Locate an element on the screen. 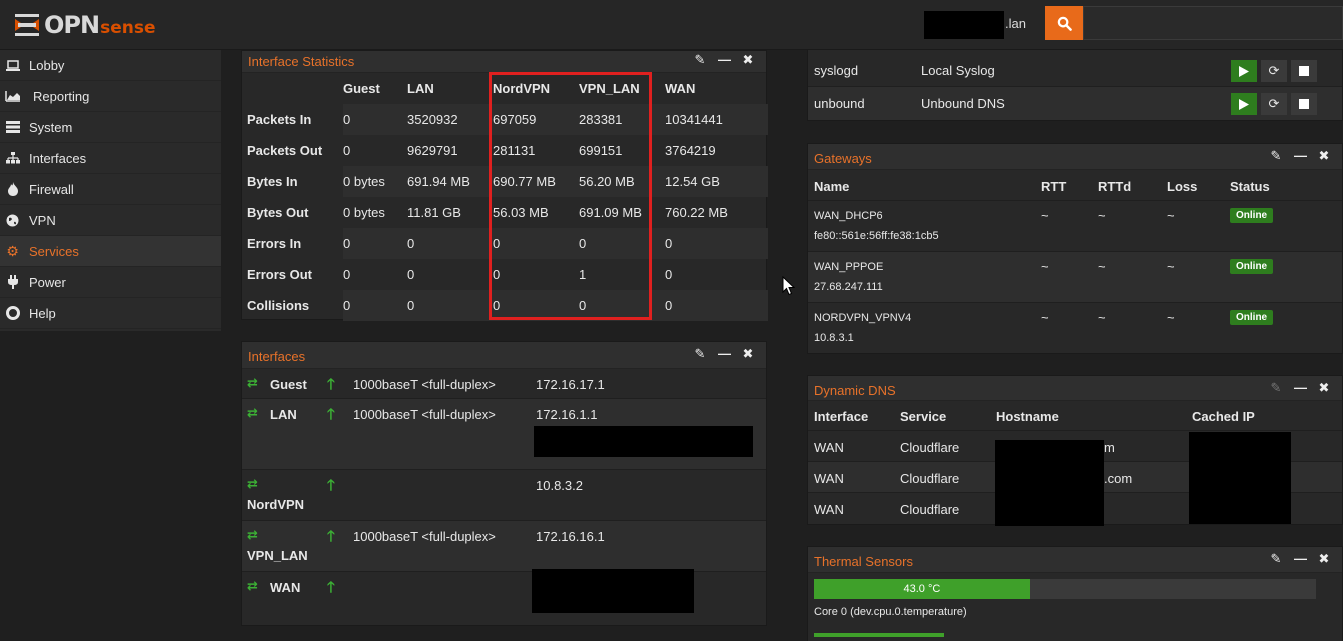  redacted-hostname is located at coordinates (964, 25).